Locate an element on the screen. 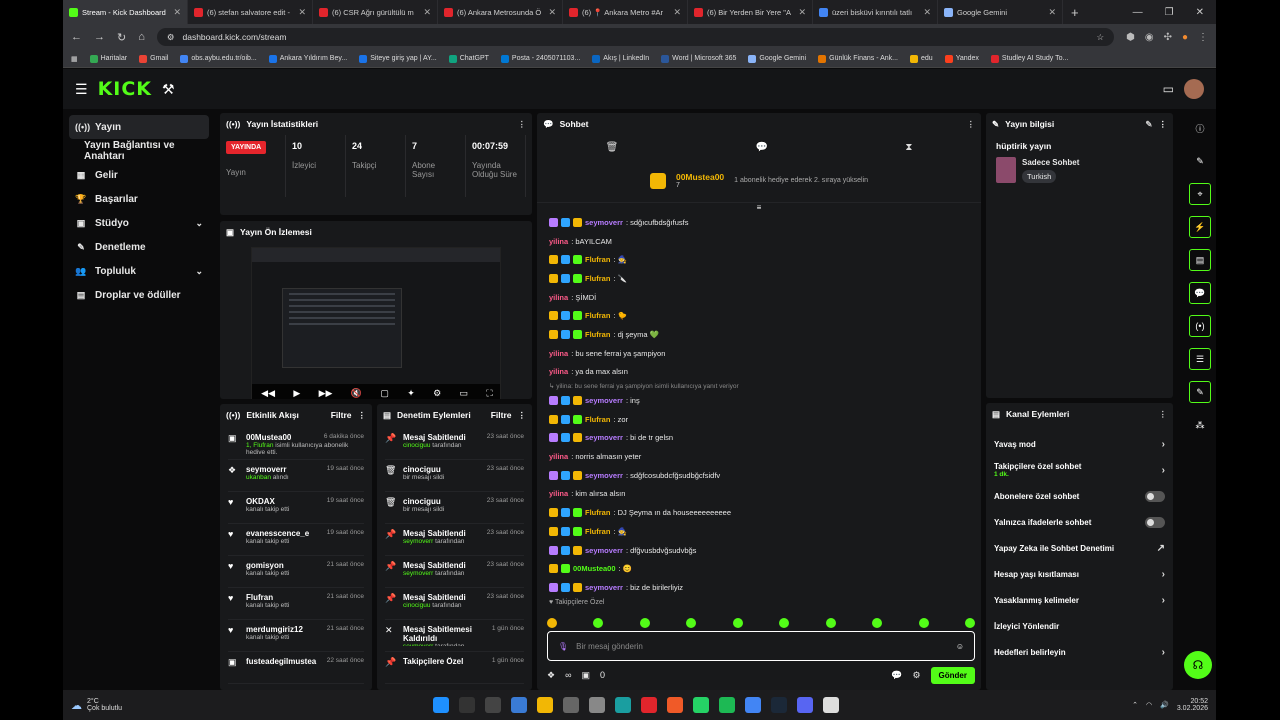 This screenshot has height=720, width=1280. browser-tab: (6) Bir Yerden Bir Yere "A ✕ is located at coordinates (750, 12).